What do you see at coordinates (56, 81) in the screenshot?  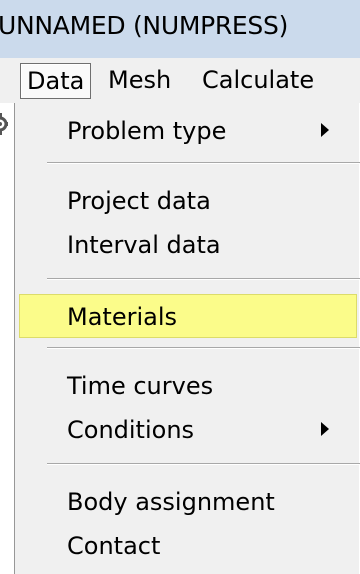 I see `menu-data: Data` at bounding box center [56, 81].